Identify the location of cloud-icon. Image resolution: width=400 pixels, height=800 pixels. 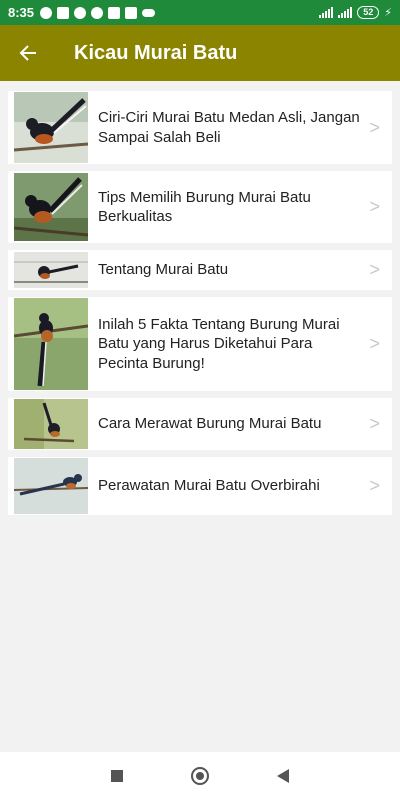
(149, 12).